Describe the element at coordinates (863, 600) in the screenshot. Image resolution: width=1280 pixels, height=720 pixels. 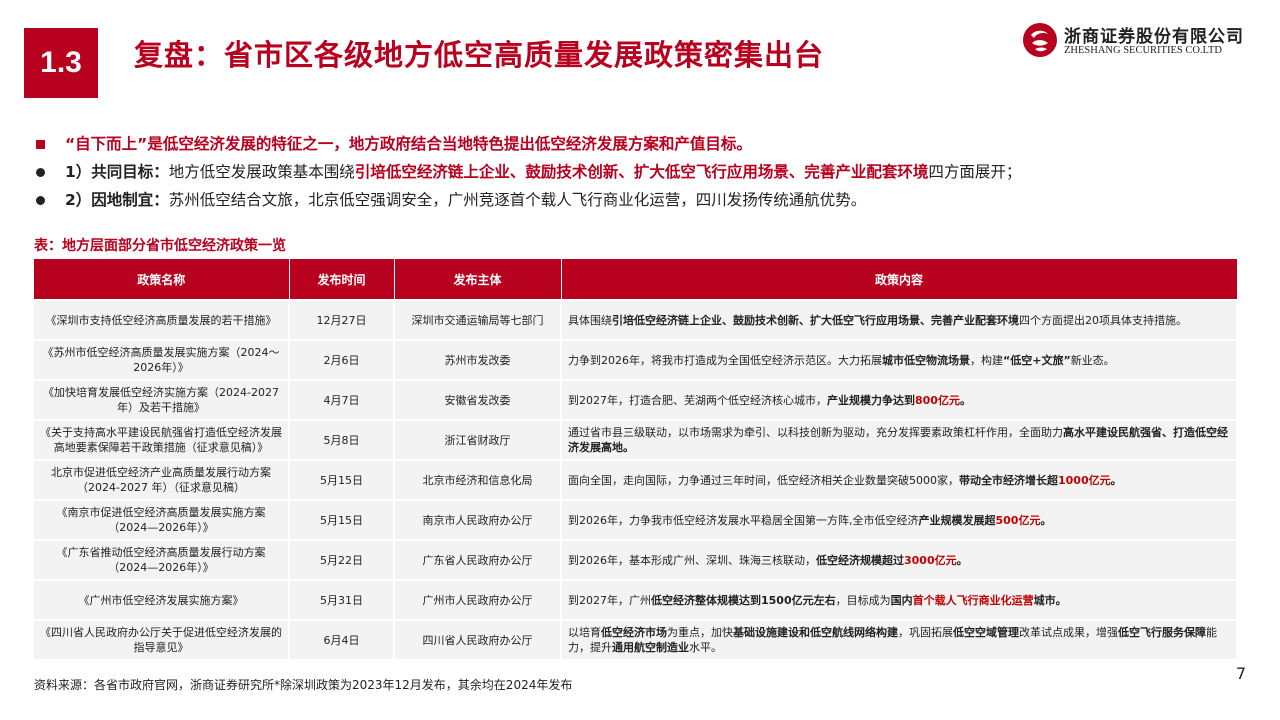
I see `content-segment: ，目标成为` at that location.